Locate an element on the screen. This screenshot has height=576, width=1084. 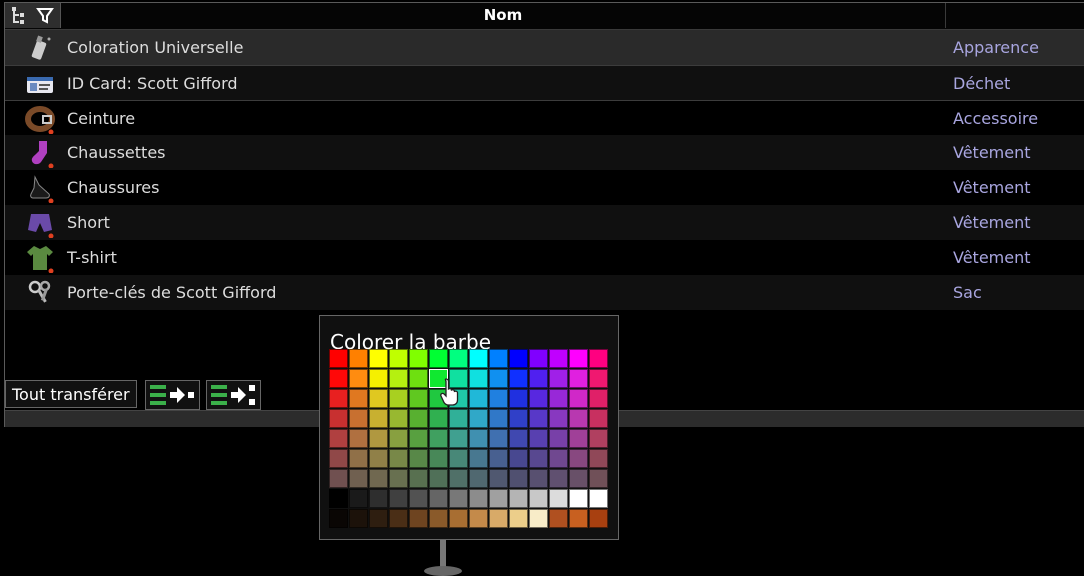
tree-icon is located at coordinates (20, 18).